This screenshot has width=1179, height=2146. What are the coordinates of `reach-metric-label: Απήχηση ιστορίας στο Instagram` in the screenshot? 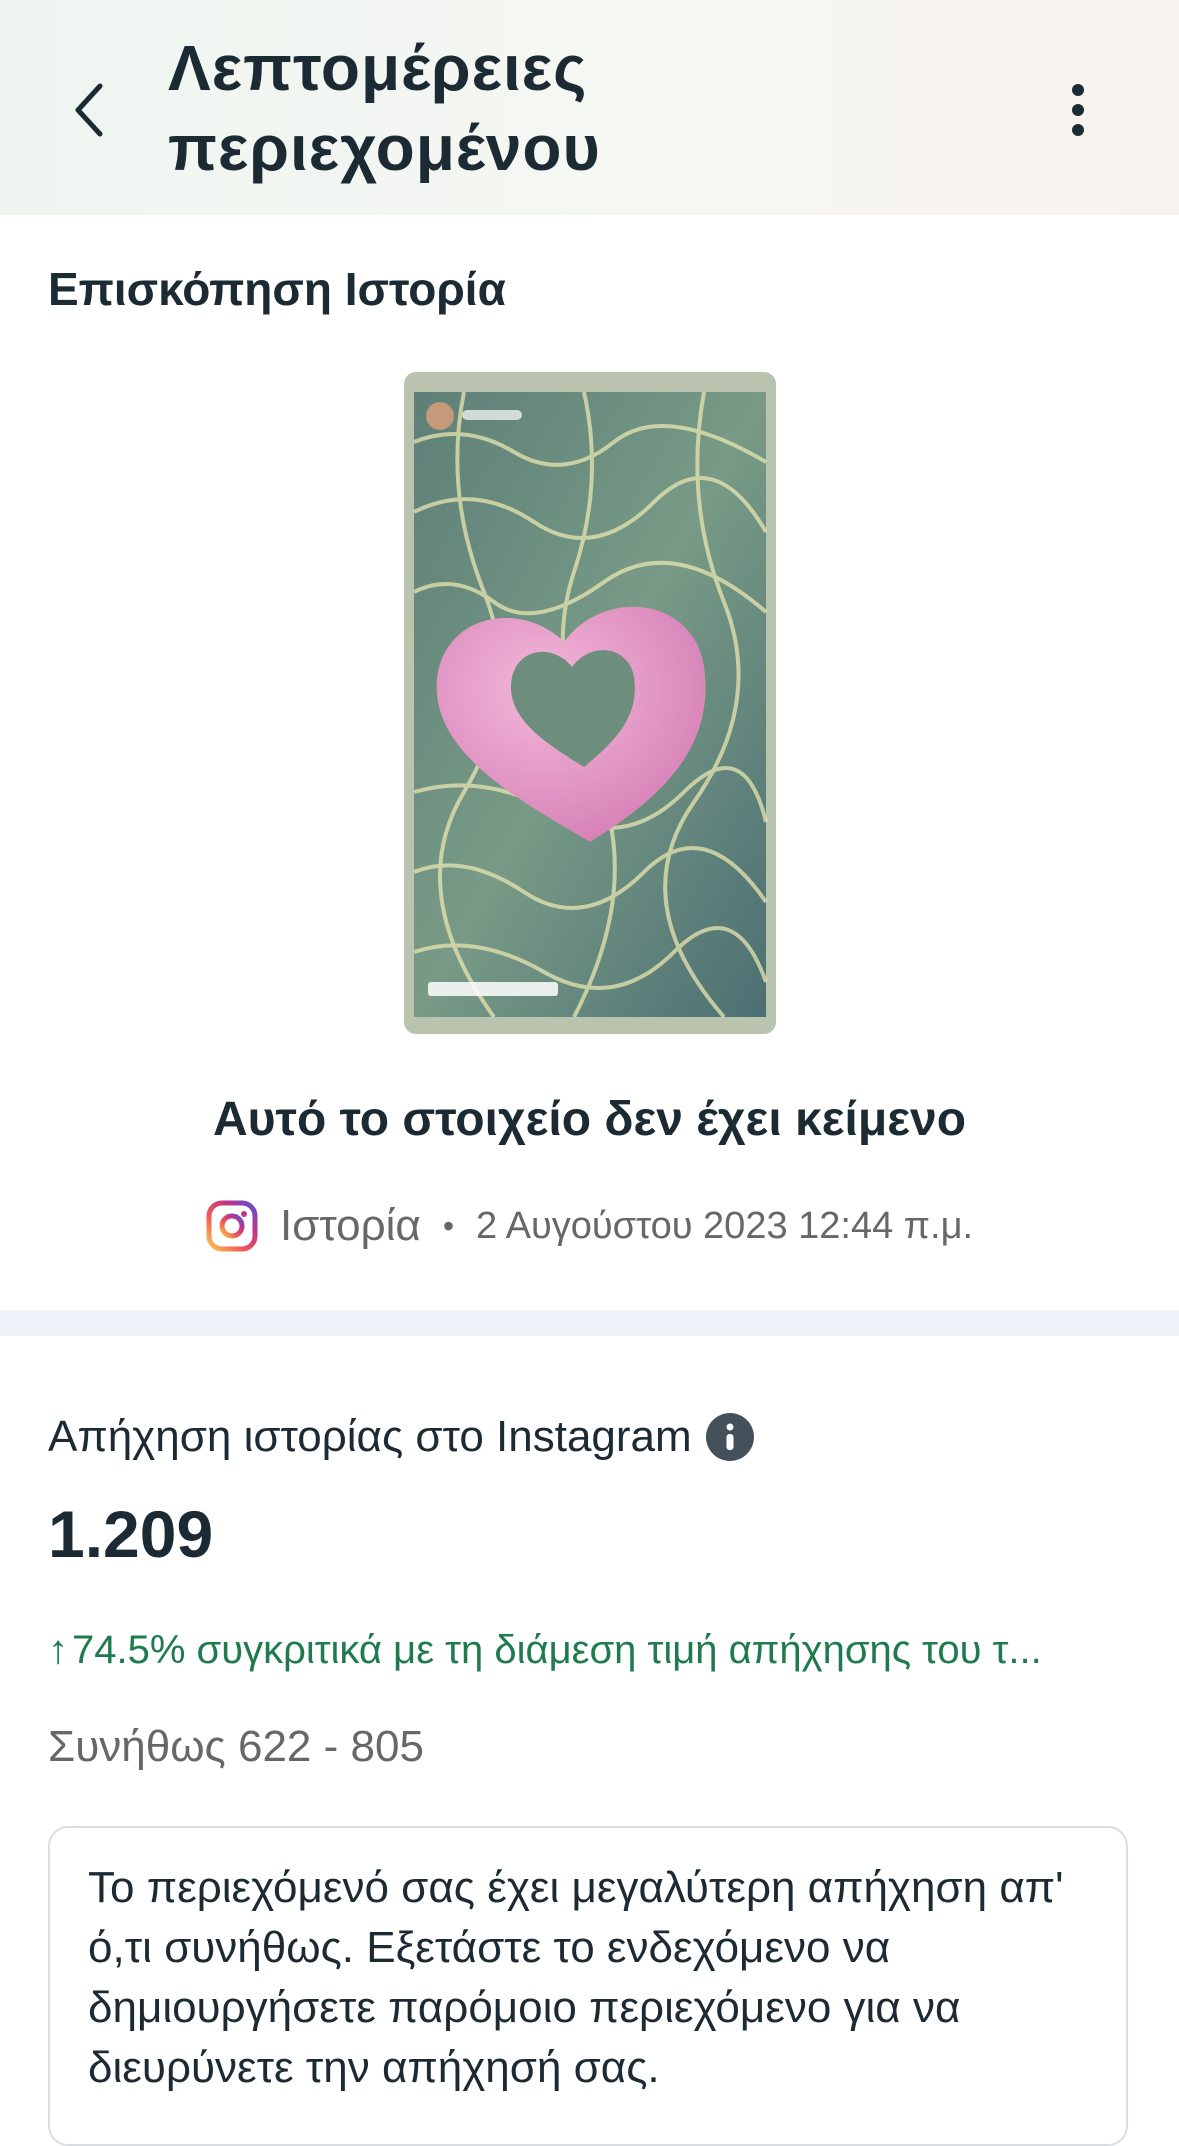 It's located at (401, 1437).